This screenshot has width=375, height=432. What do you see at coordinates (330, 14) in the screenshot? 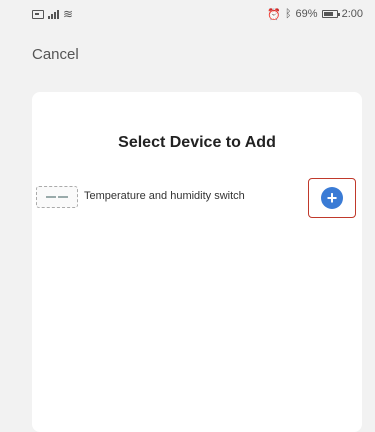
I see `battery-icon` at bounding box center [330, 14].